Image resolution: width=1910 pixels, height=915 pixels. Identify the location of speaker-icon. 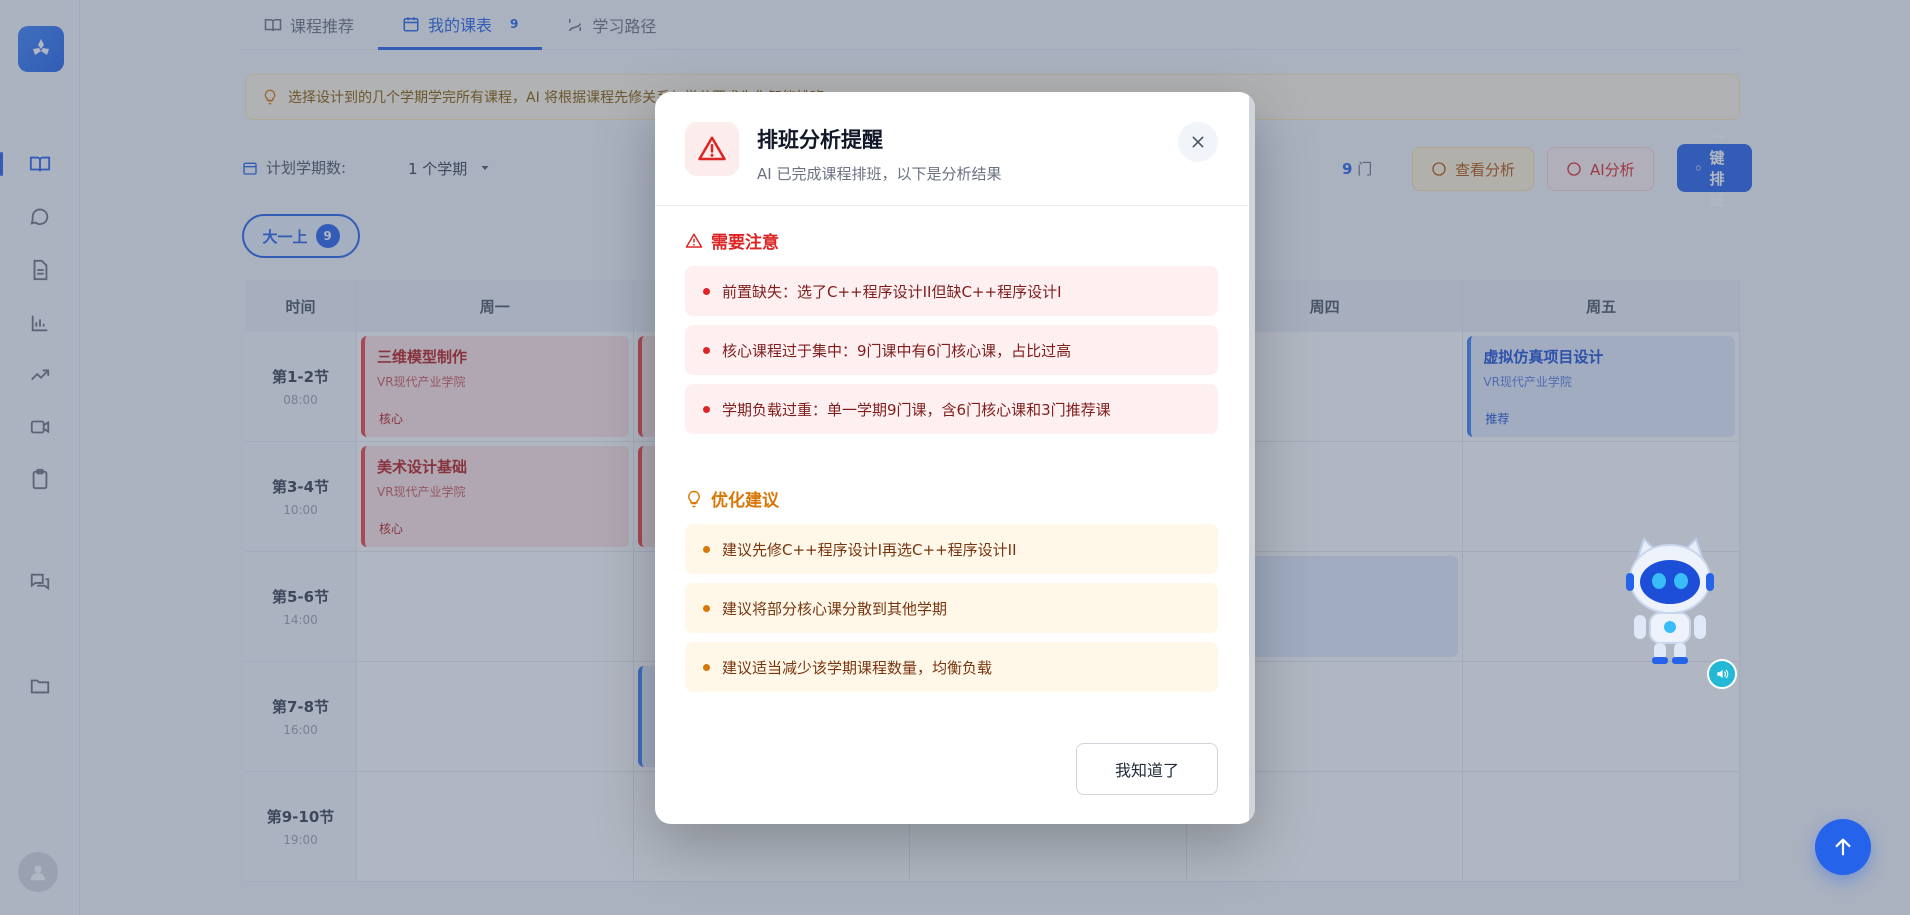
(1723, 674).